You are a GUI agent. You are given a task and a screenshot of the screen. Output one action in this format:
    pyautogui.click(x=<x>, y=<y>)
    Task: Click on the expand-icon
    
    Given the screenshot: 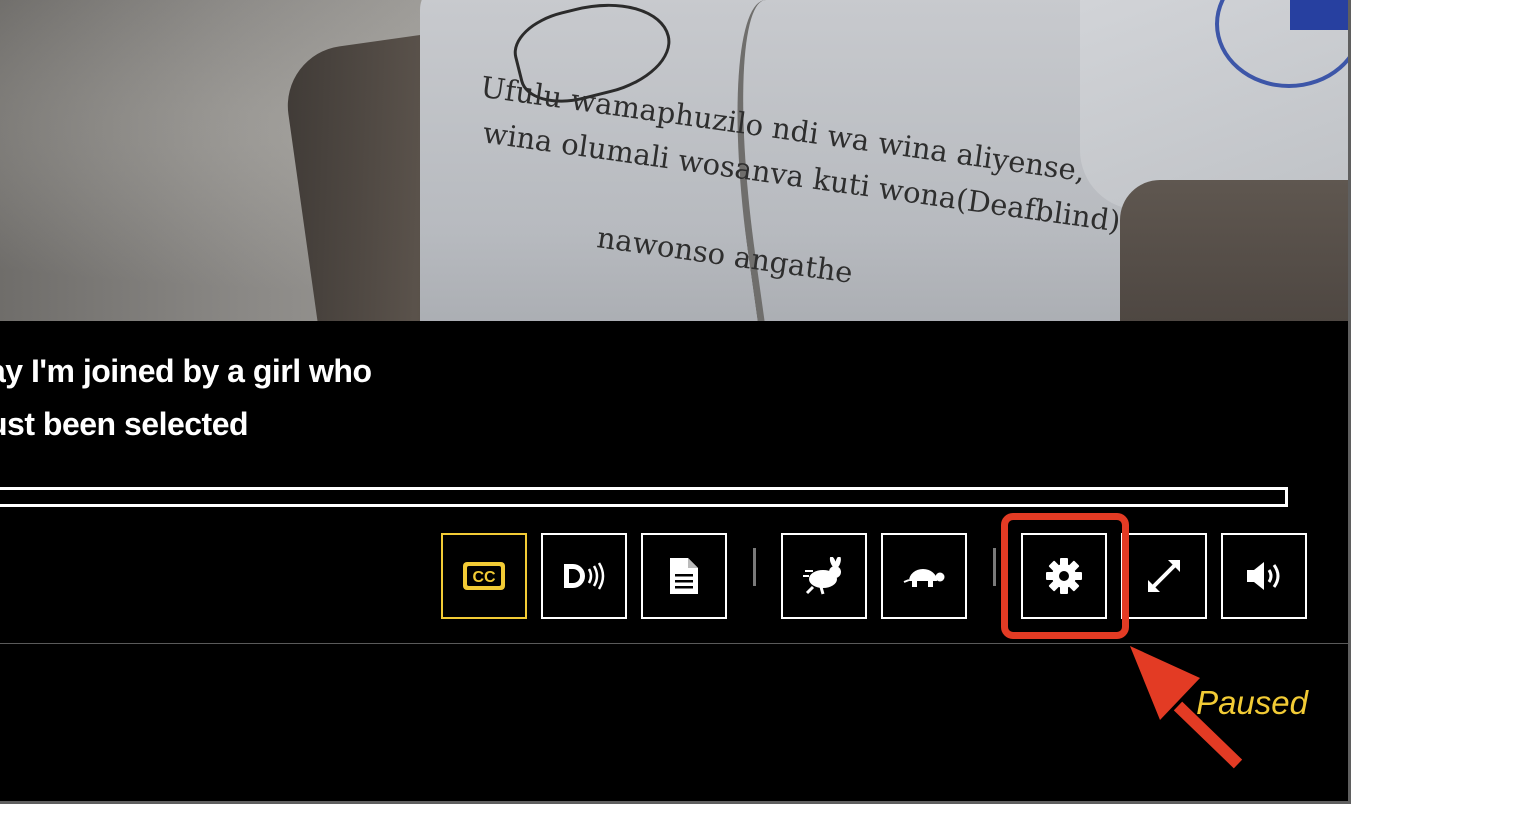 What is the action you would take?
    pyautogui.click(x=1164, y=576)
    